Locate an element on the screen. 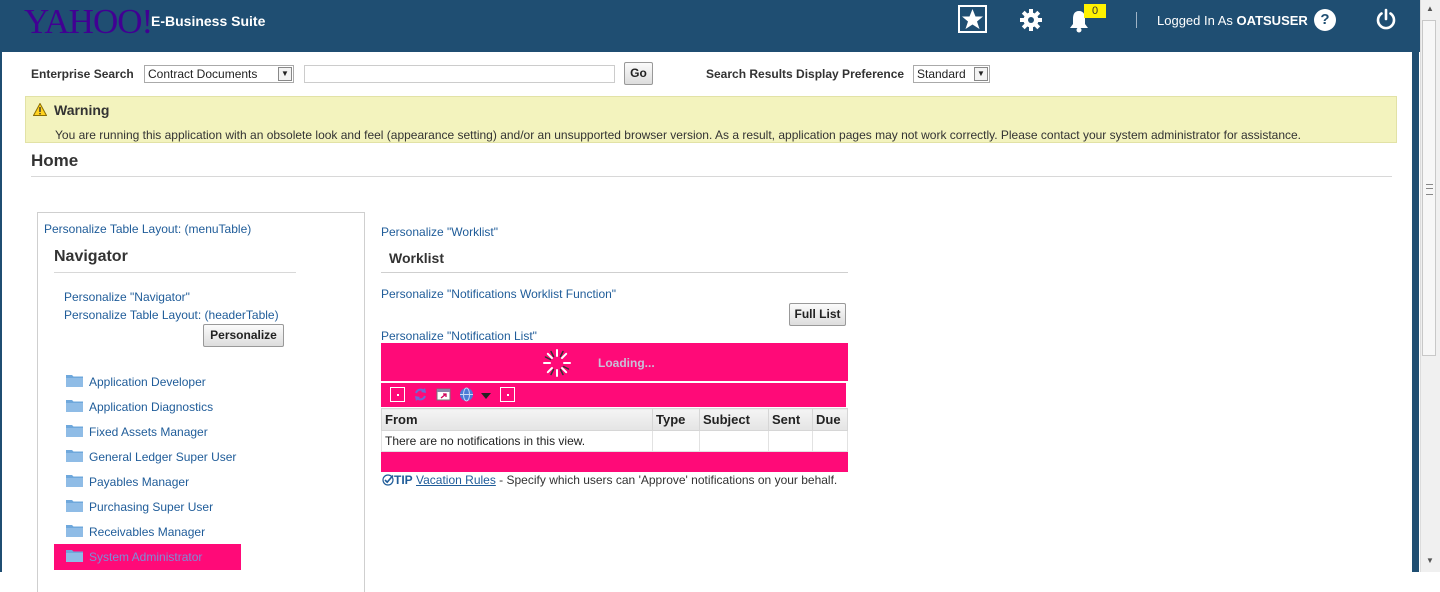 The width and height of the screenshot is (1440, 592). nav-item-label: General Ledger Super User is located at coordinates (162, 457).